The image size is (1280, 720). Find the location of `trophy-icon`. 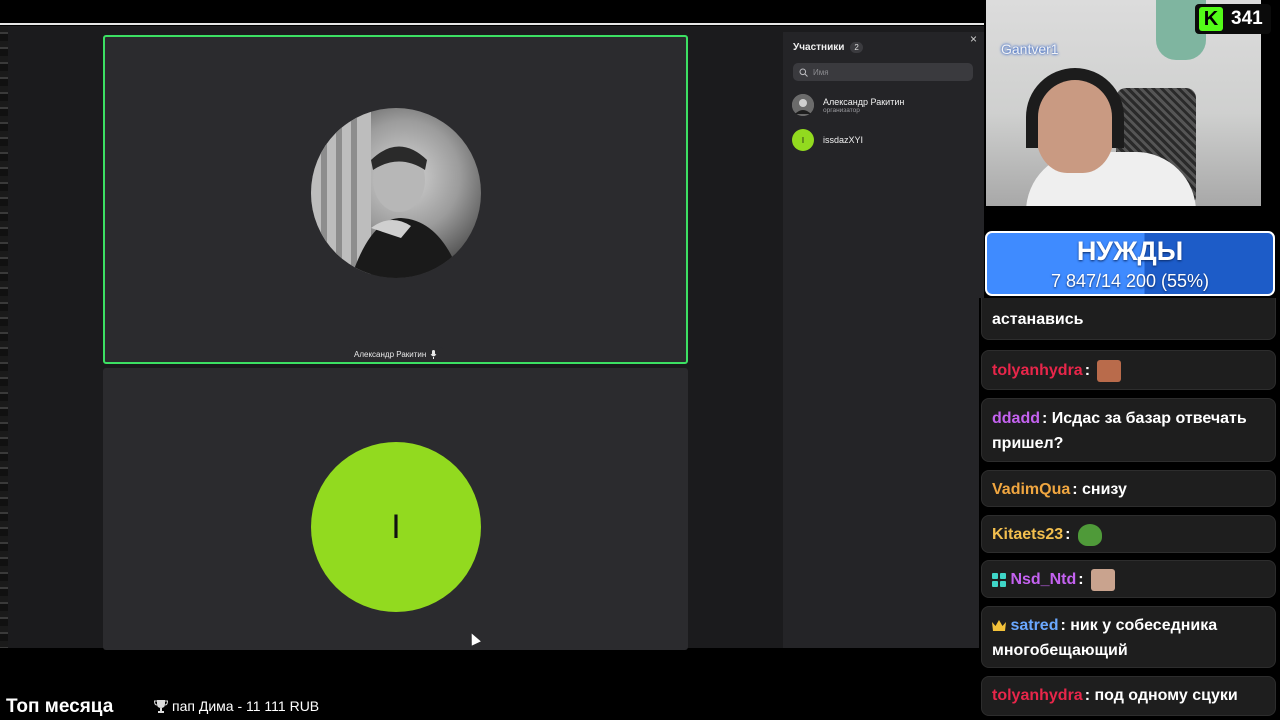

trophy-icon is located at coordinates (161, 706).